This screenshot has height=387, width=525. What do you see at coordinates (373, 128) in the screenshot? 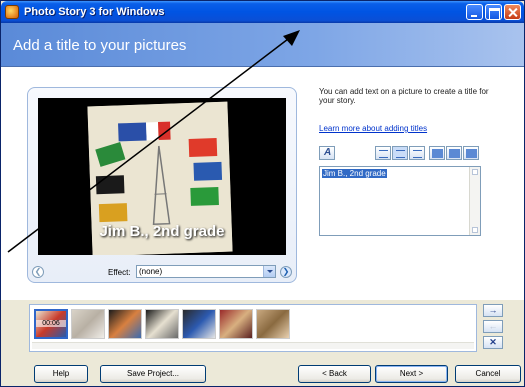
I see `learn-more-link: Learn more about adding titles` at bounding box center [373, 128].